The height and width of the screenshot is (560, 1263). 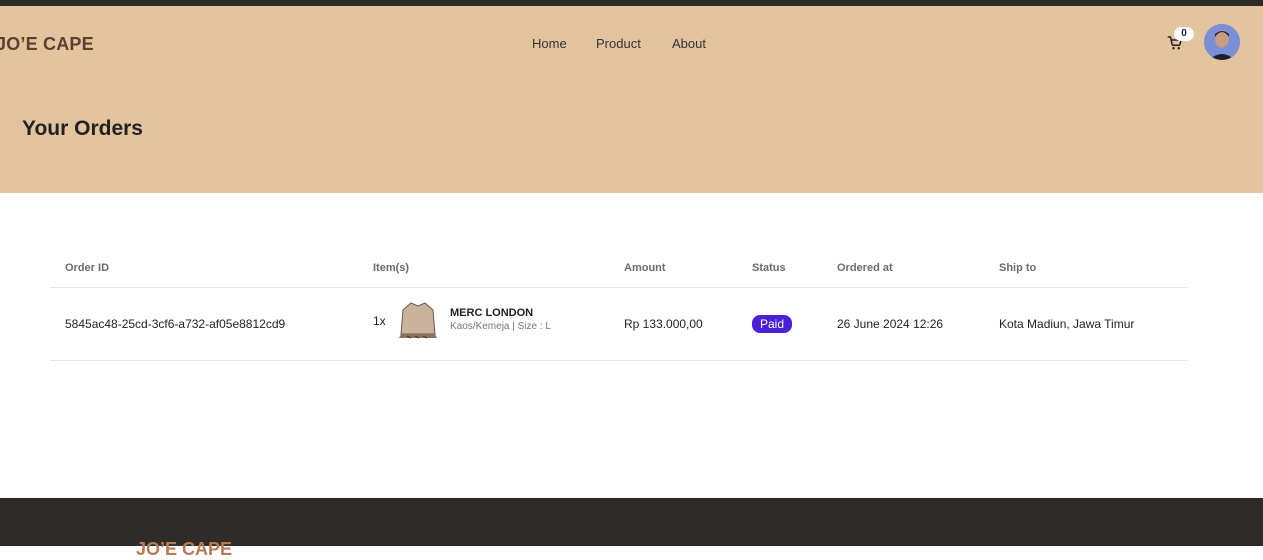 What do you see at coordinates (1018, 268) in the screenshot?
I see `header-ship-to: Ship to` at bounding box center [1018, 268].